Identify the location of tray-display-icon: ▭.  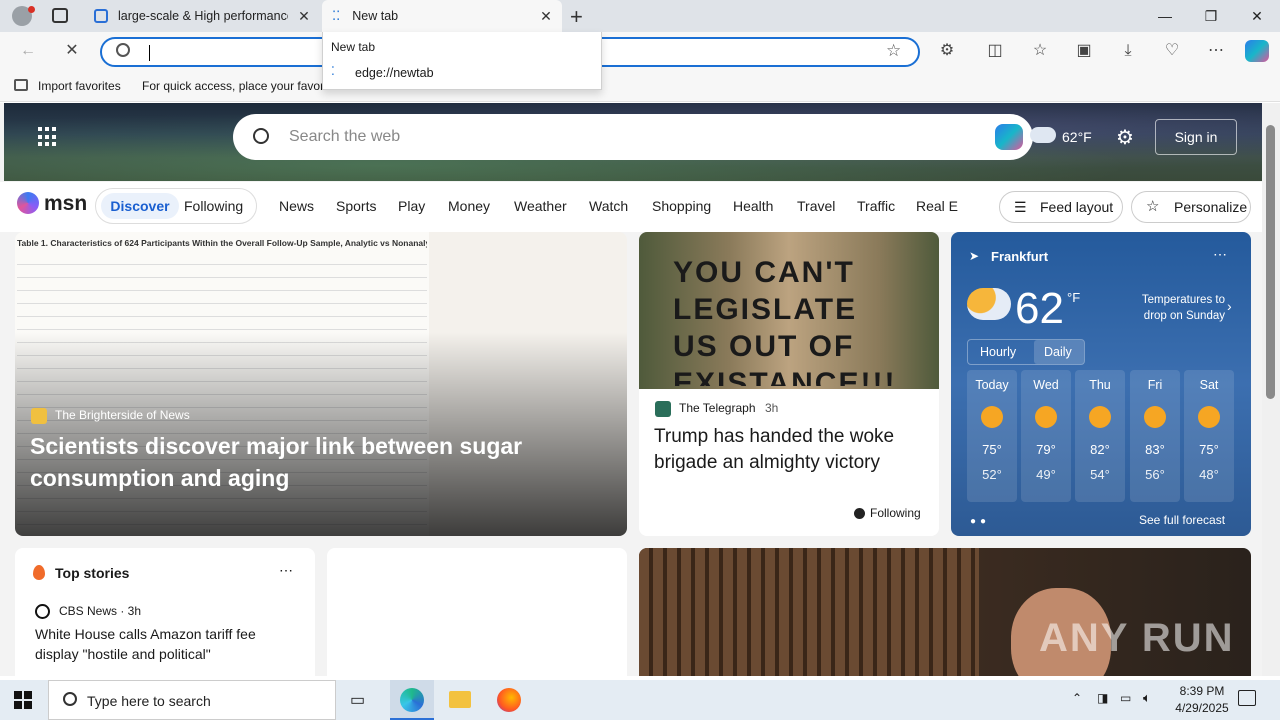
(1125, 698).